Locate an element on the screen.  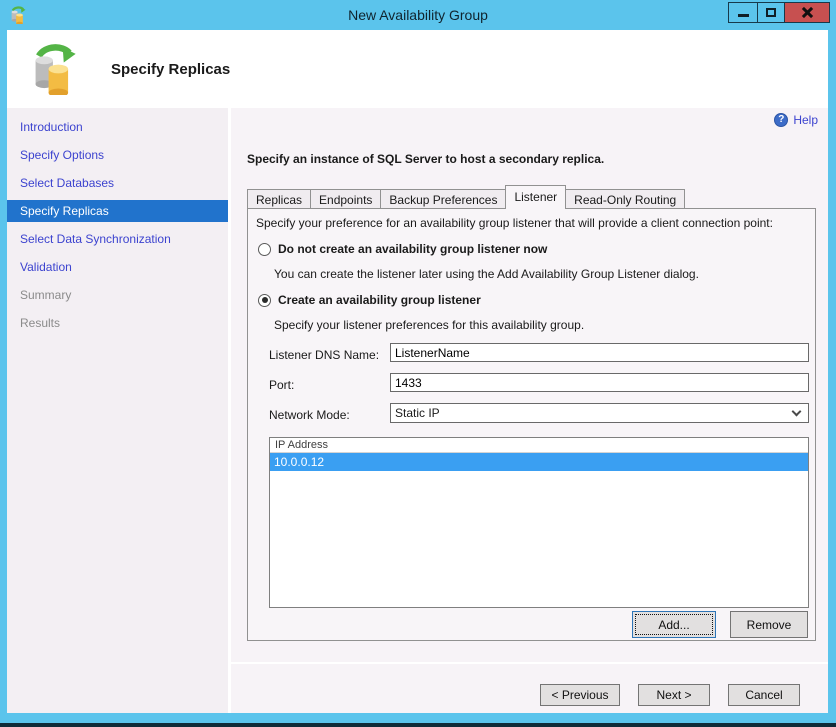
maximize-icon is located at coordinates (771, 12).